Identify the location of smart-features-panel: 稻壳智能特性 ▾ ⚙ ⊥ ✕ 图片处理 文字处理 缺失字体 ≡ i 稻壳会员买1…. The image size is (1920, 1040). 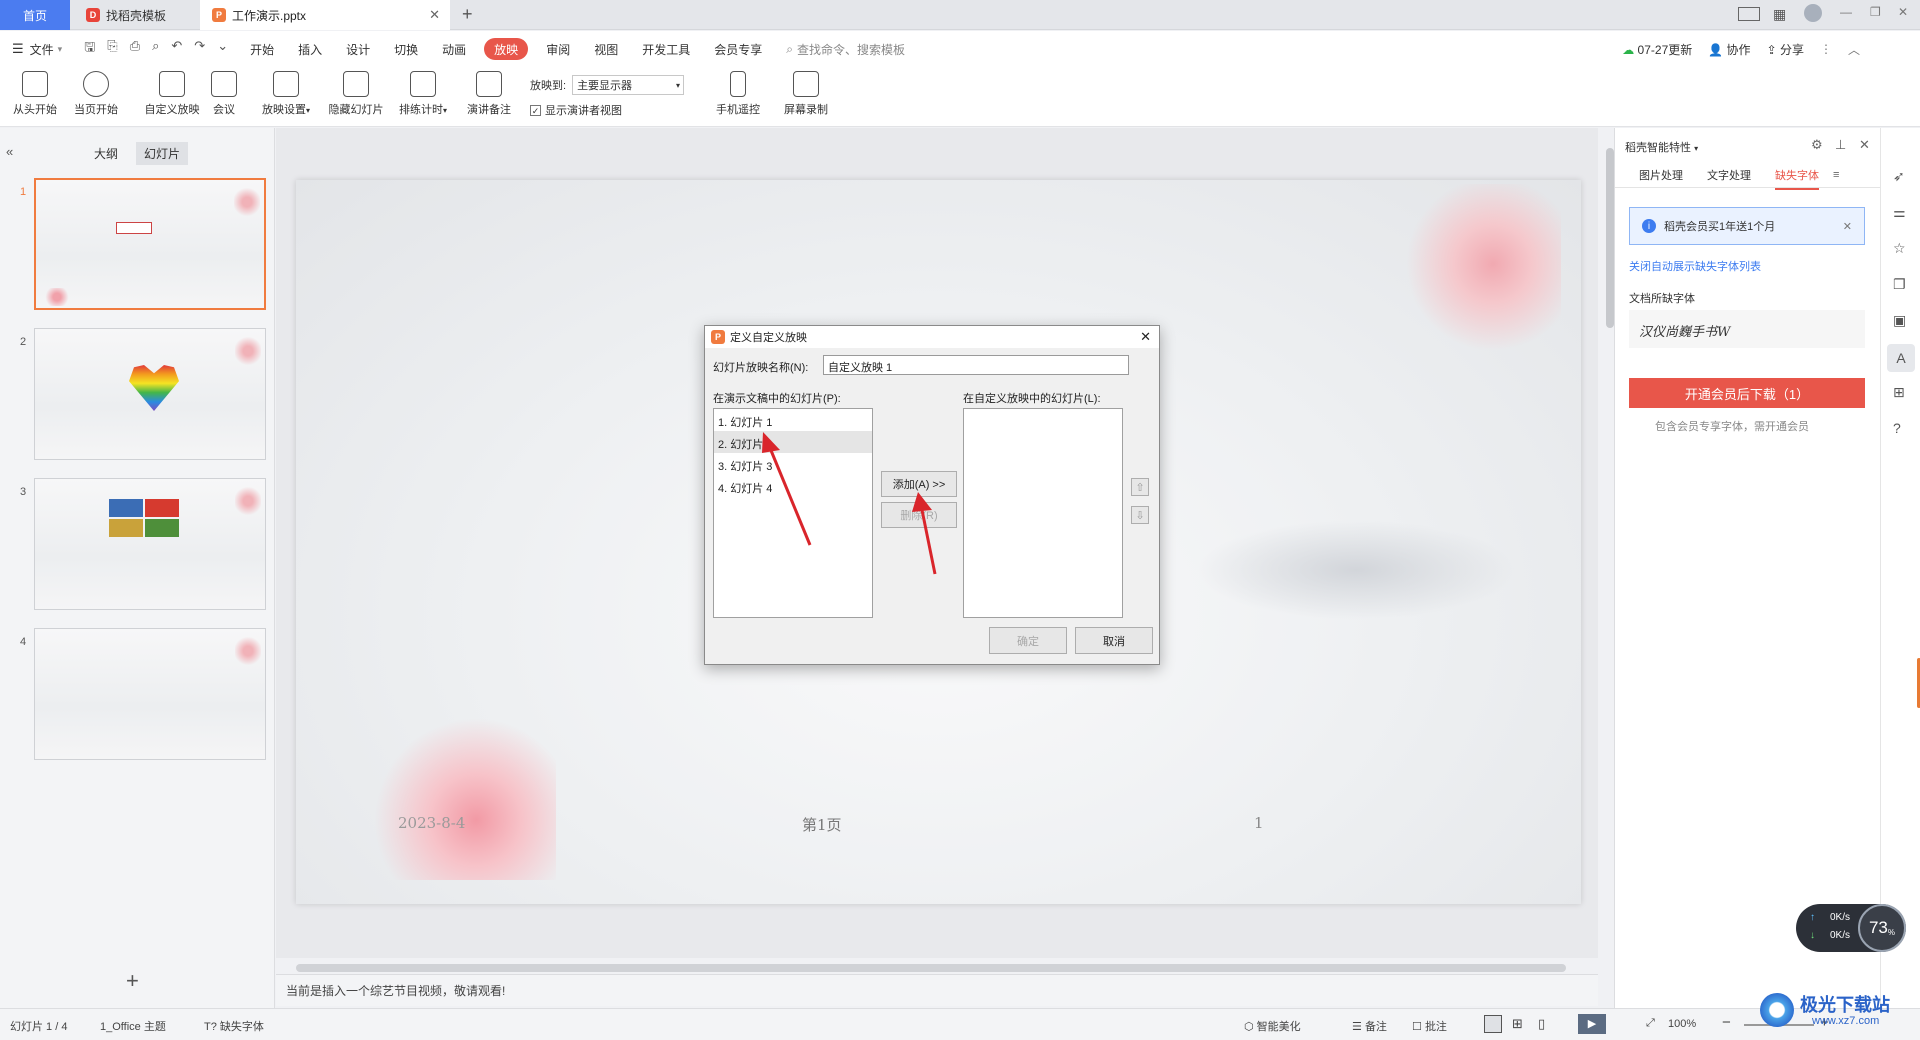
(1747, 568).